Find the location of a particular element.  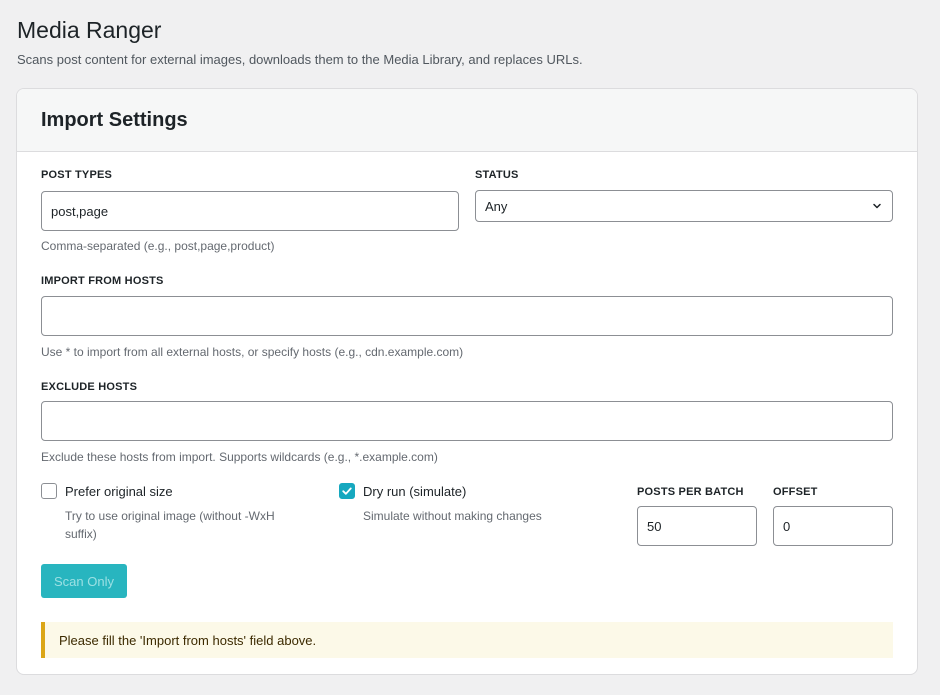

dry-run-toggle: Dry run (simulate) is located at coordinates (402, 491).